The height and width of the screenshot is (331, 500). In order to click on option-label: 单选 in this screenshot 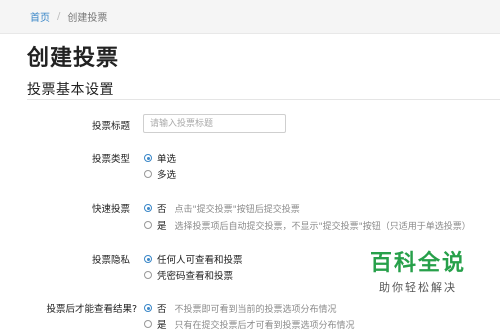, I will do `click(167, 159)`.